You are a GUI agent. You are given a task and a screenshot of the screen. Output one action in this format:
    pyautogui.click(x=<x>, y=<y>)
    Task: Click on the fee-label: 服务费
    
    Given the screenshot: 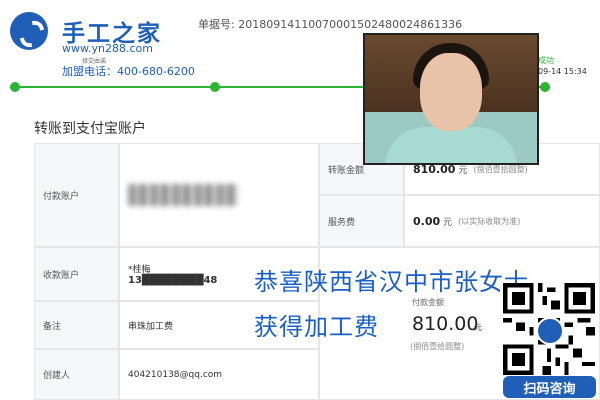 What is the action you would take?
    pyautogui.click(x=361, y=221)
    